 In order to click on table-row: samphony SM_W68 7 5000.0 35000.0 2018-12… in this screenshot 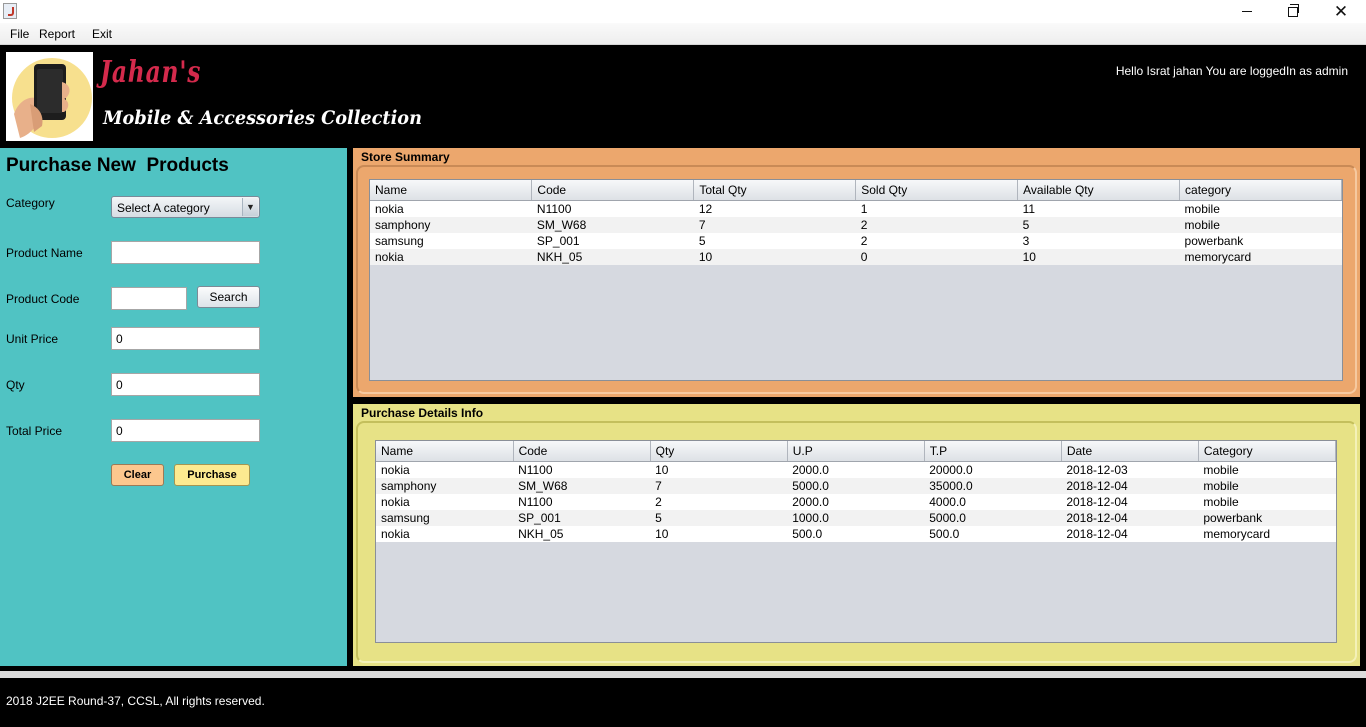, I will do `click(856, 486)`.